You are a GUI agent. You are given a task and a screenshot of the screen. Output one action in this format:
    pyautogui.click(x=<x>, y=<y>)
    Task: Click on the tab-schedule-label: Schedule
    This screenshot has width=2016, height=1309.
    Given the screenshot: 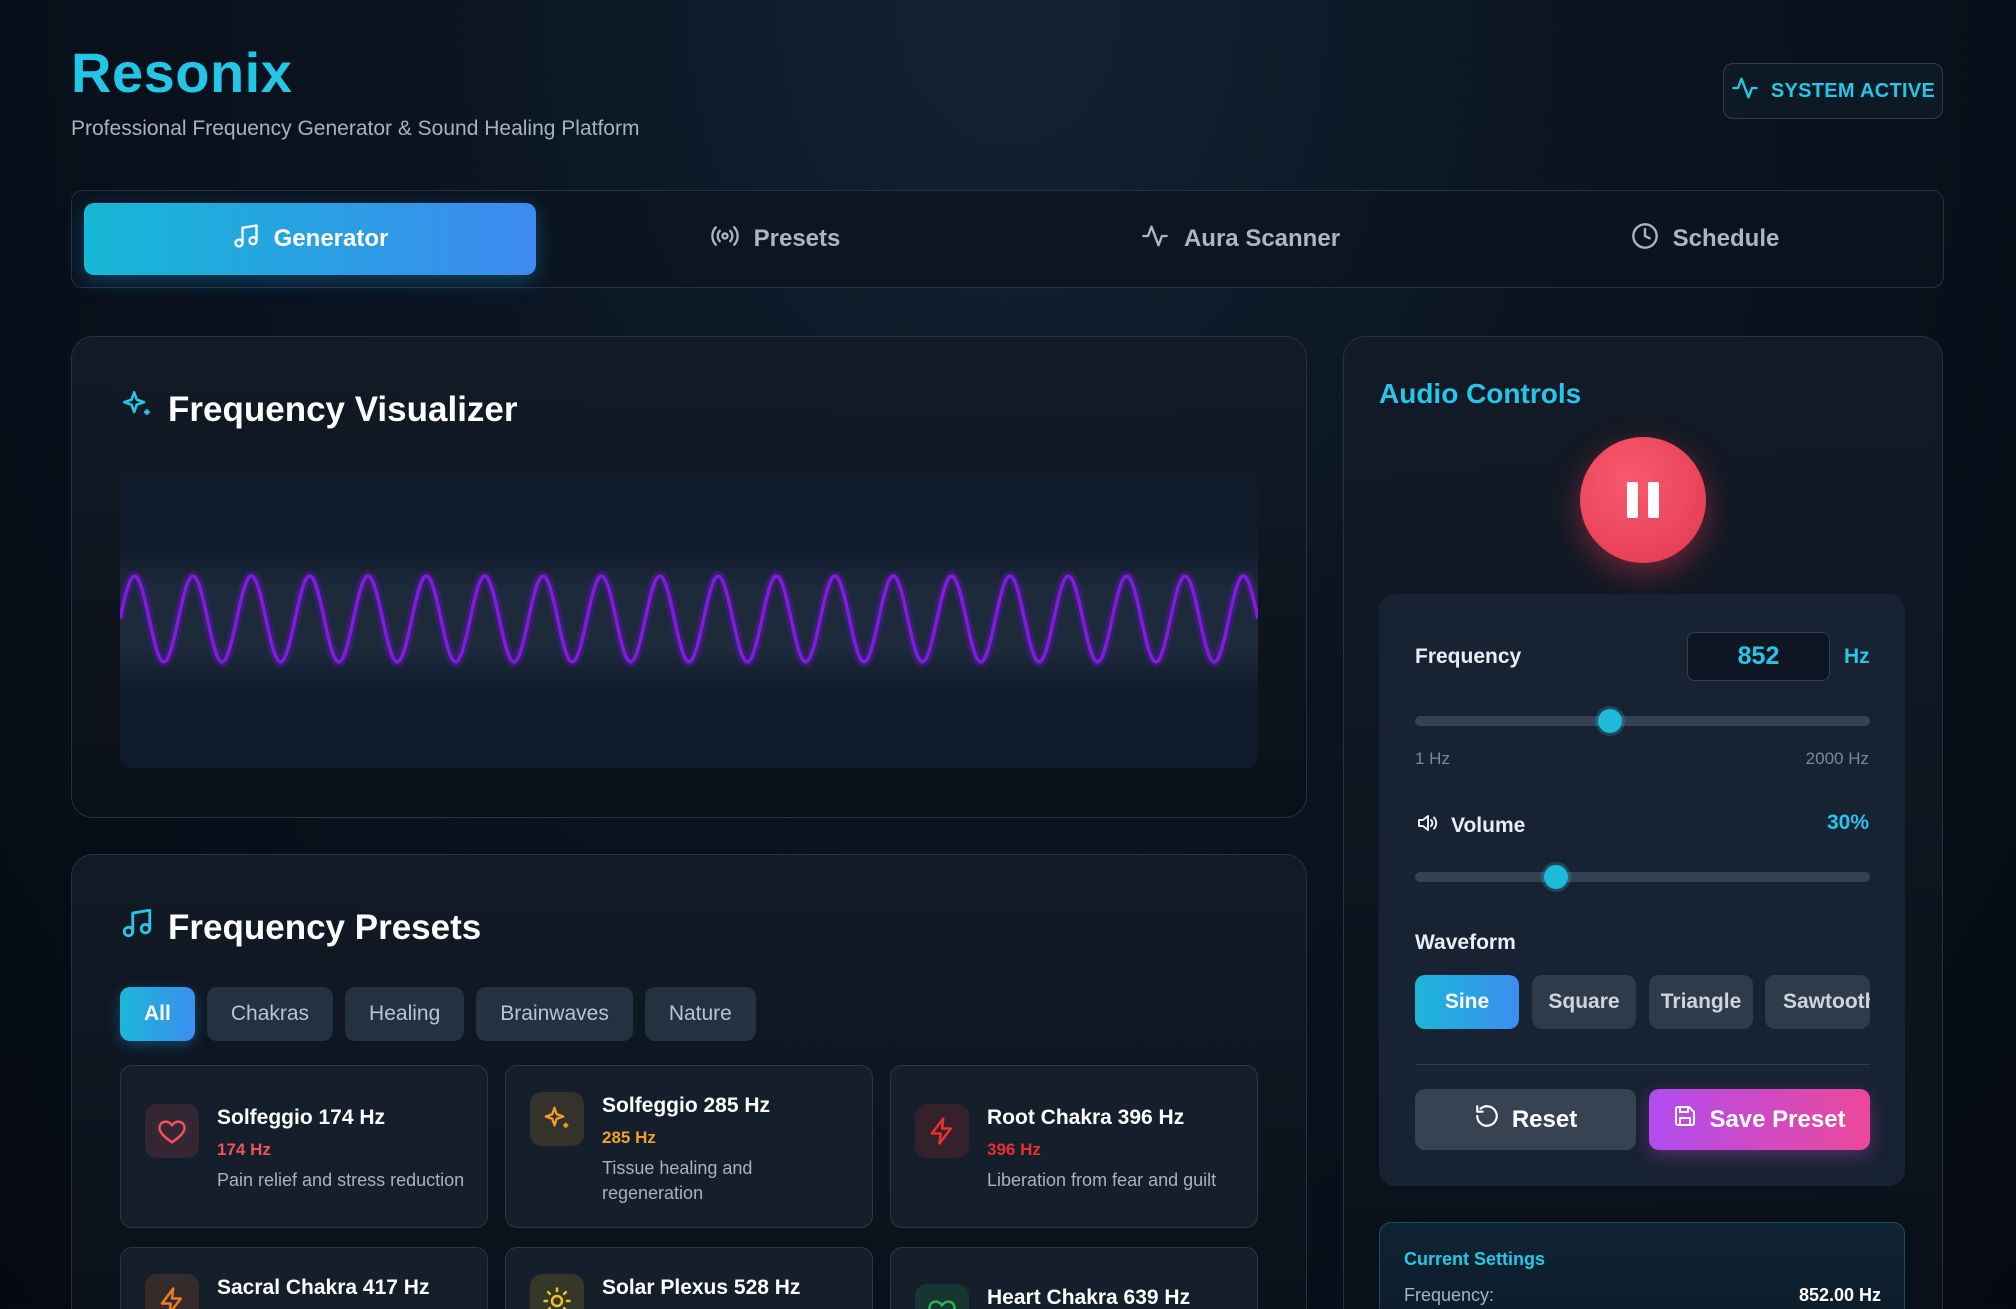 What is the action you would take?
    pyautogui.click(x=1726, y=238)
    